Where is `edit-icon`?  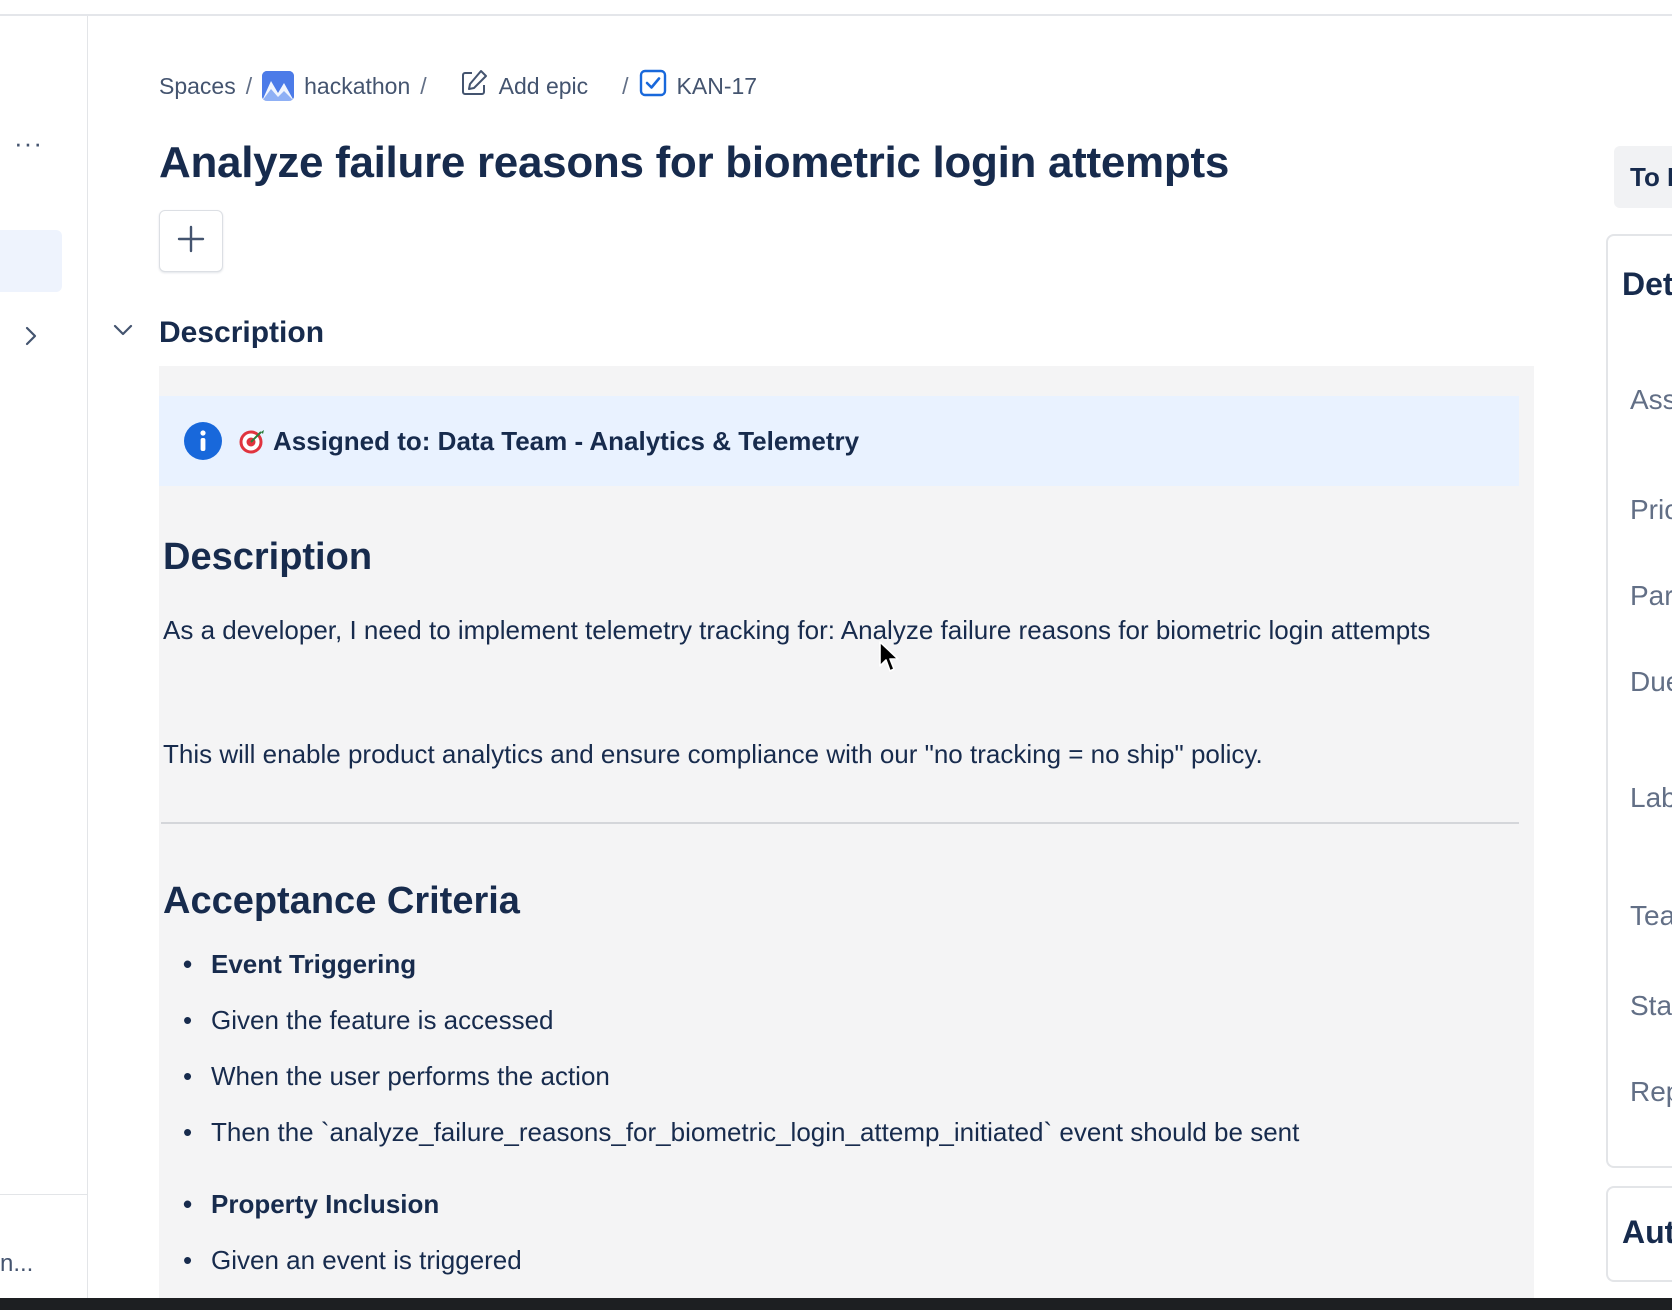
edit-icon is located at coordinates (474, 86).